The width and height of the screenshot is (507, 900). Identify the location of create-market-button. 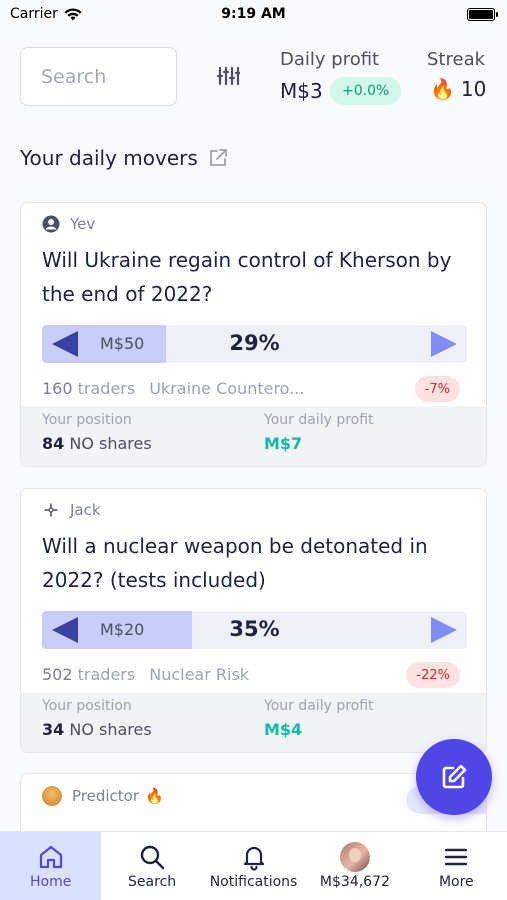
(454, 777).